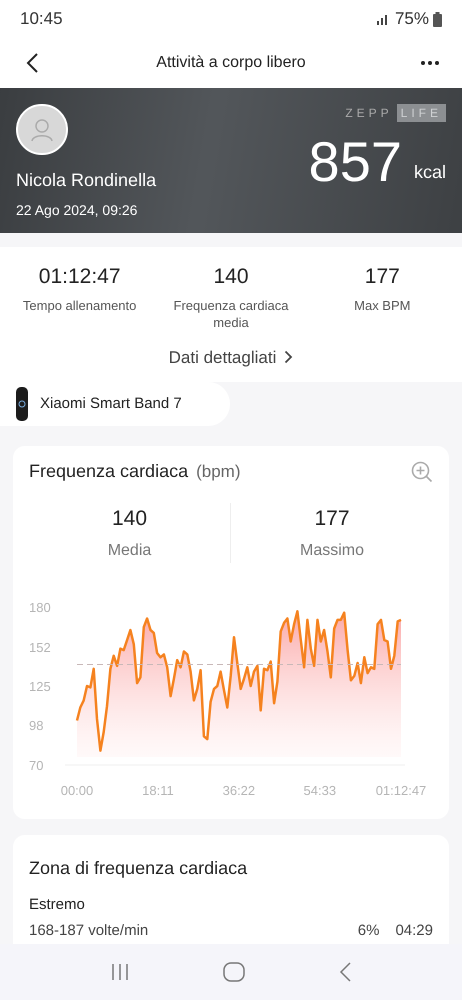 Image resolution: width=462 pixels, height=1000 pixels. What do you see at coordinates (130, 519) in the screenshot?
I see `stat-value: 140` at bounding box center [130, 519].